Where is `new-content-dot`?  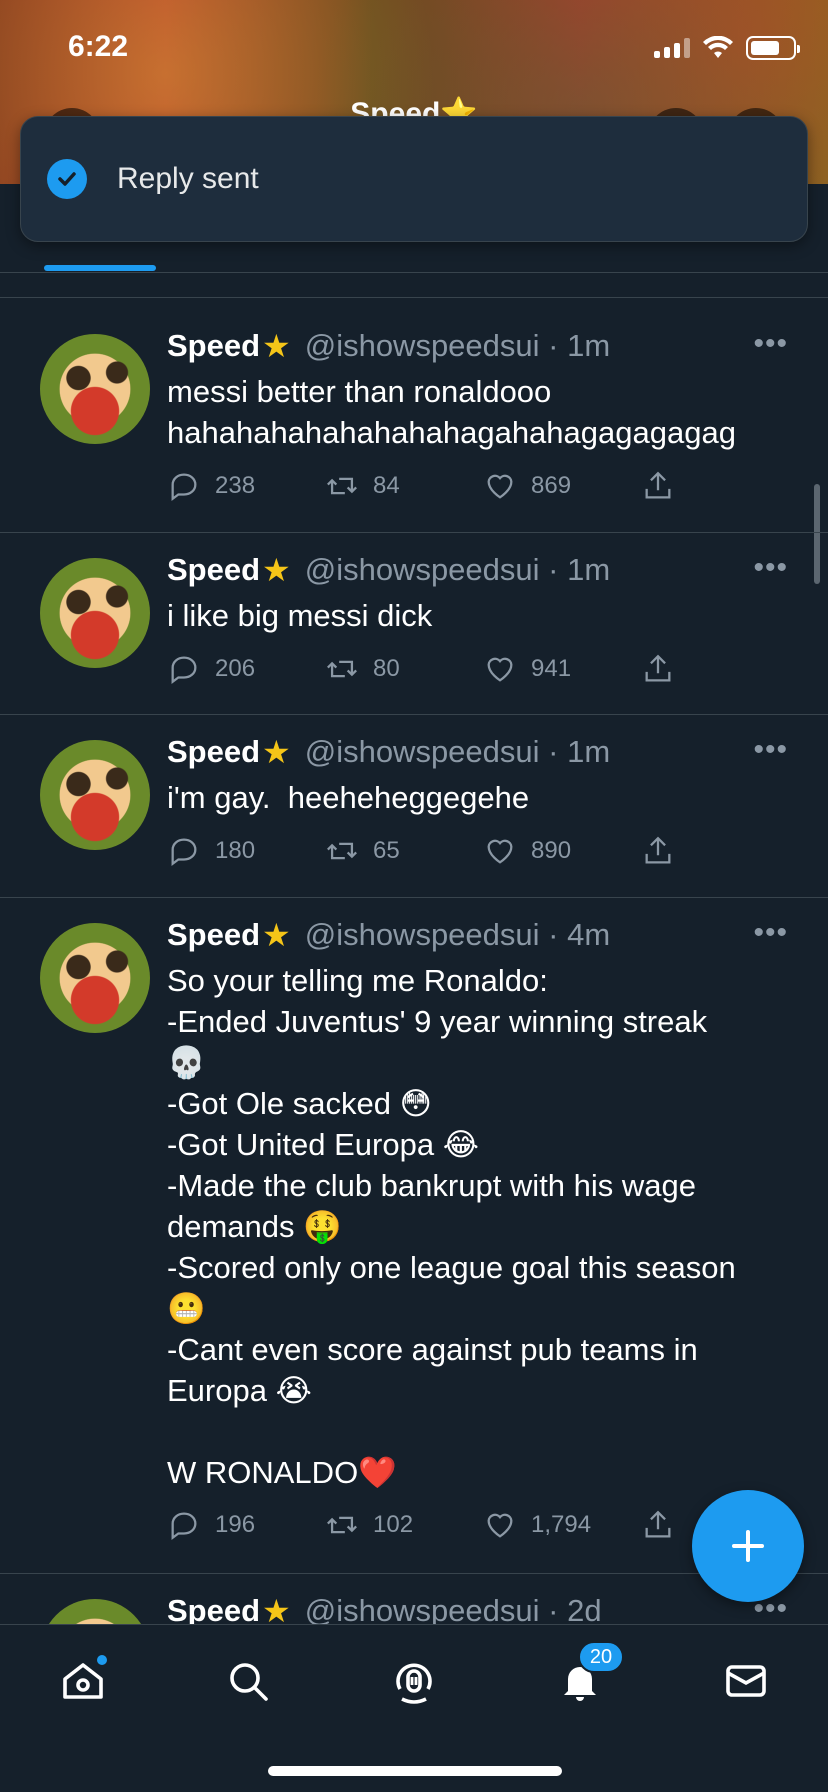
new-content-dot is located at coordinates (102, 1660).